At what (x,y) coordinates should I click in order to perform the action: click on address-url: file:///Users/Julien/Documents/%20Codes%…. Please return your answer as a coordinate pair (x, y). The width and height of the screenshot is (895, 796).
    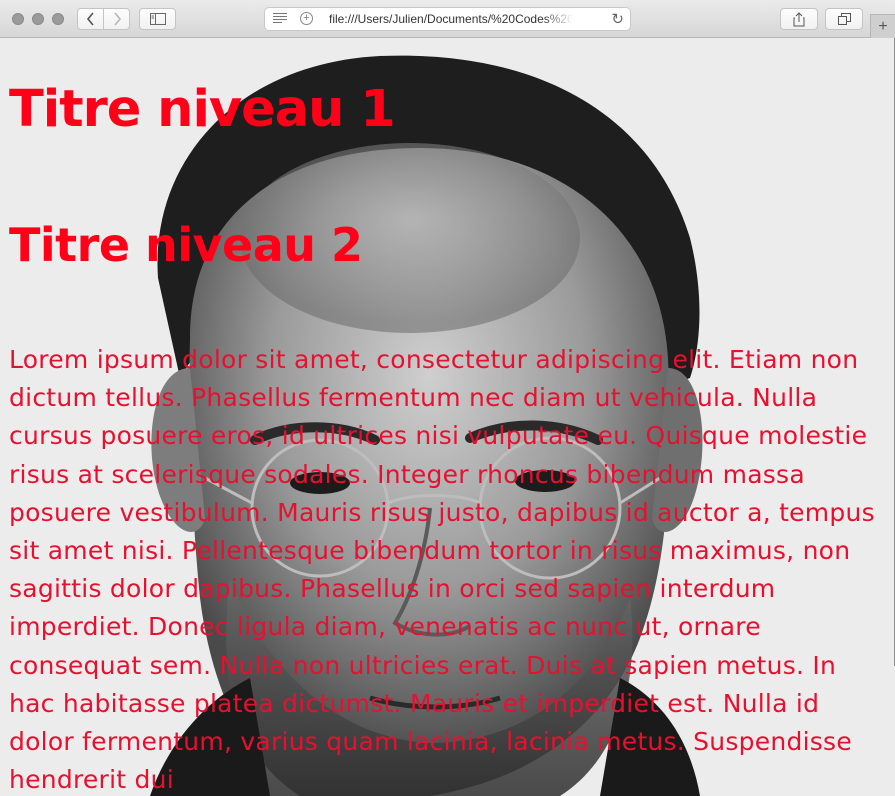
    Looking at the image, I should click on (451, 19).